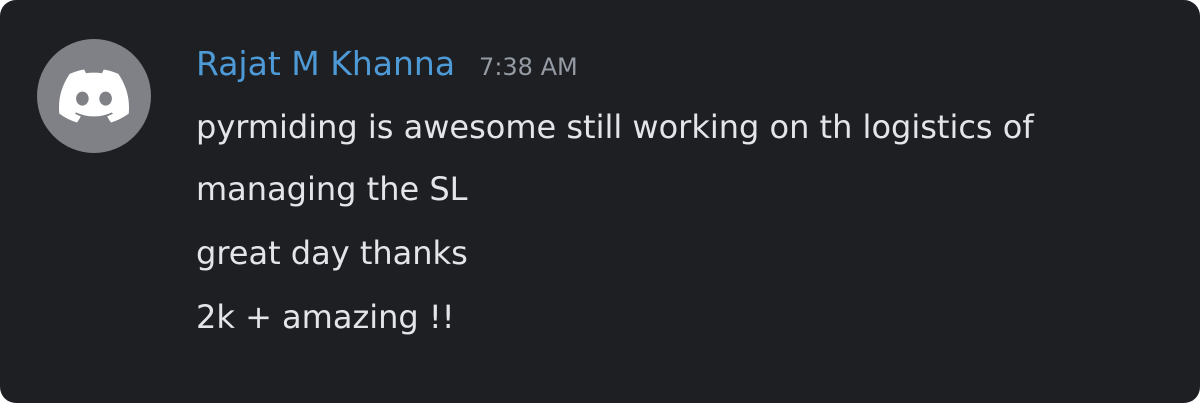 The height and width of the screenshot is (403, 1200). I want to click on timestamp: 7:38 AM, so click(528, 67).